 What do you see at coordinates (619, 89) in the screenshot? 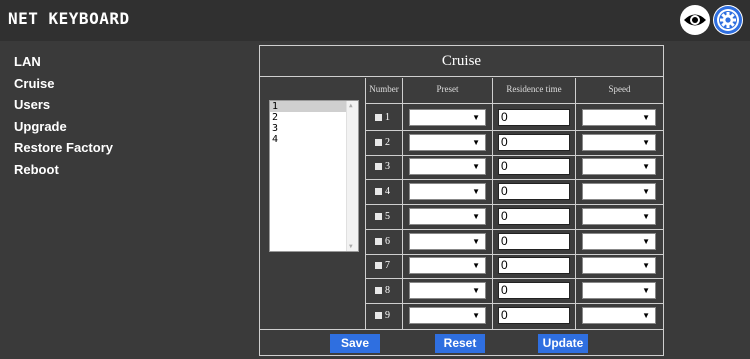
I see `column-header-speed: Speed` at bounding box center [619, 89].